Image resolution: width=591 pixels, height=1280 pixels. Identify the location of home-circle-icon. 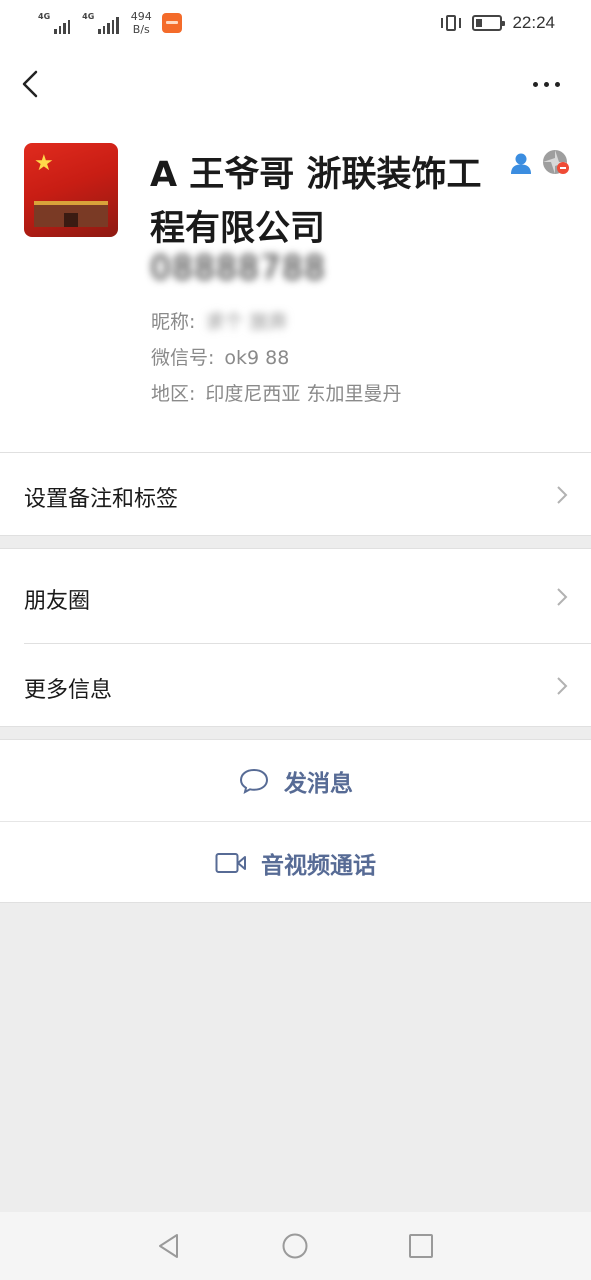
(295, 1246).